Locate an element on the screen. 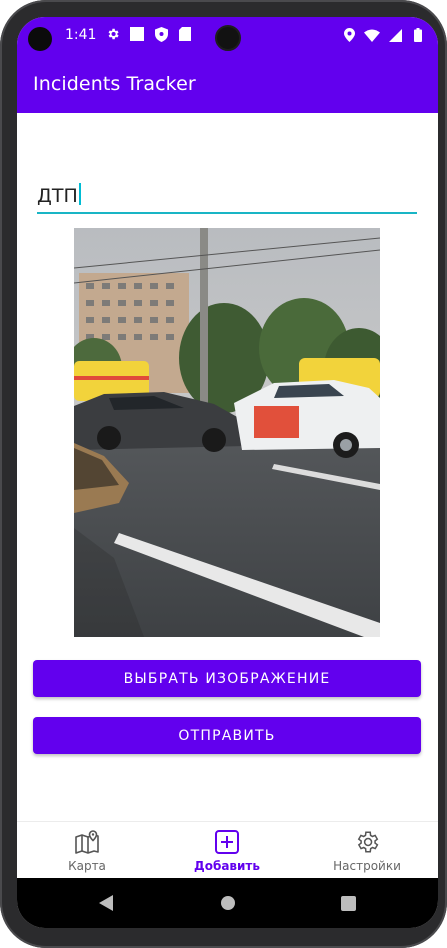  status-time: 1:41 is located at coordinates (81, 35).